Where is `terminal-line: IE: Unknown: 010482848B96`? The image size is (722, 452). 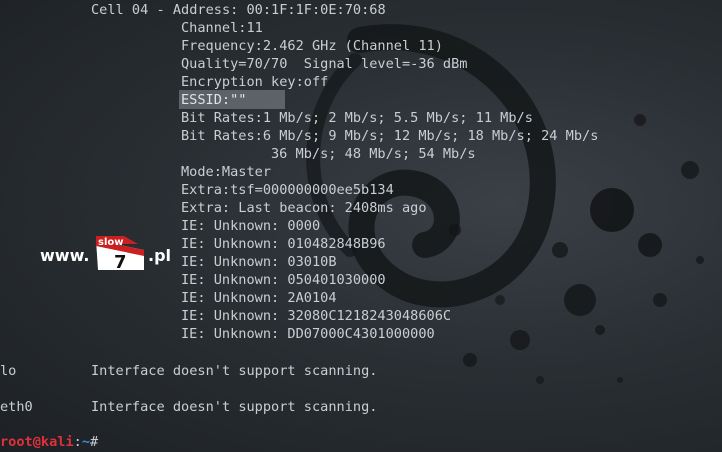 terminal-line: IE: Unknown: 010482848B96 is located at coordinates (283, 244).